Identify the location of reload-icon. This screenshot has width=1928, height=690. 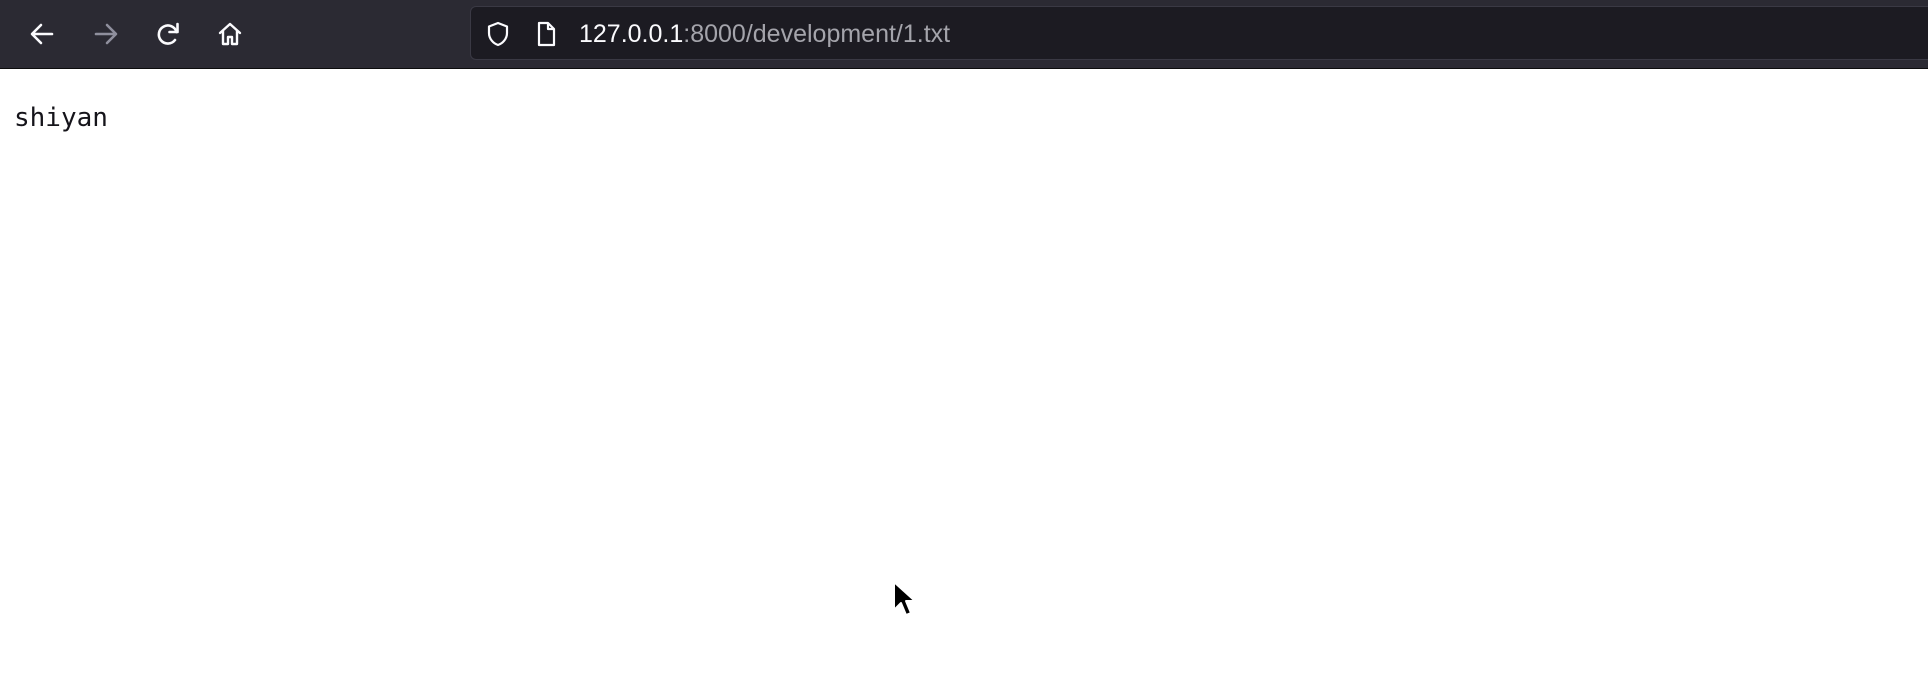
(168, 34).